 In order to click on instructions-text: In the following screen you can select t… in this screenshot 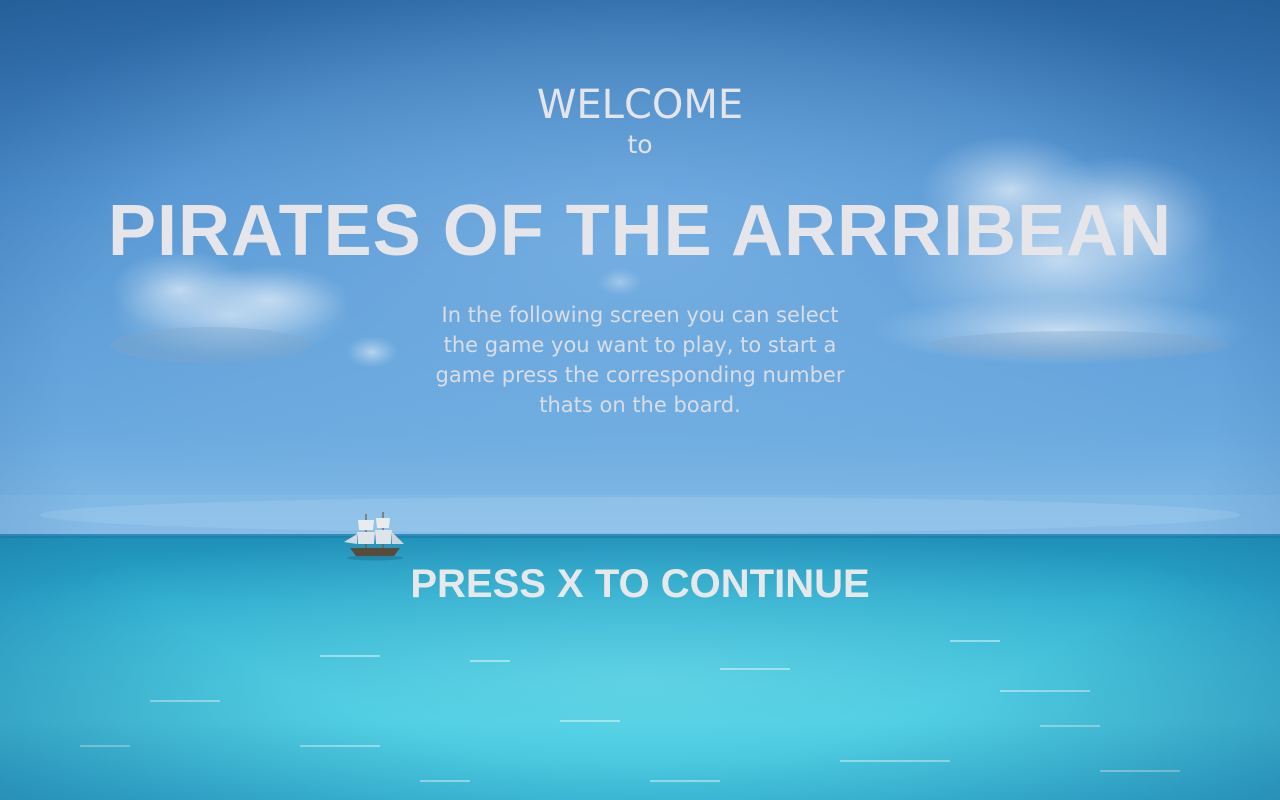, I will do `click(640, 360)`.